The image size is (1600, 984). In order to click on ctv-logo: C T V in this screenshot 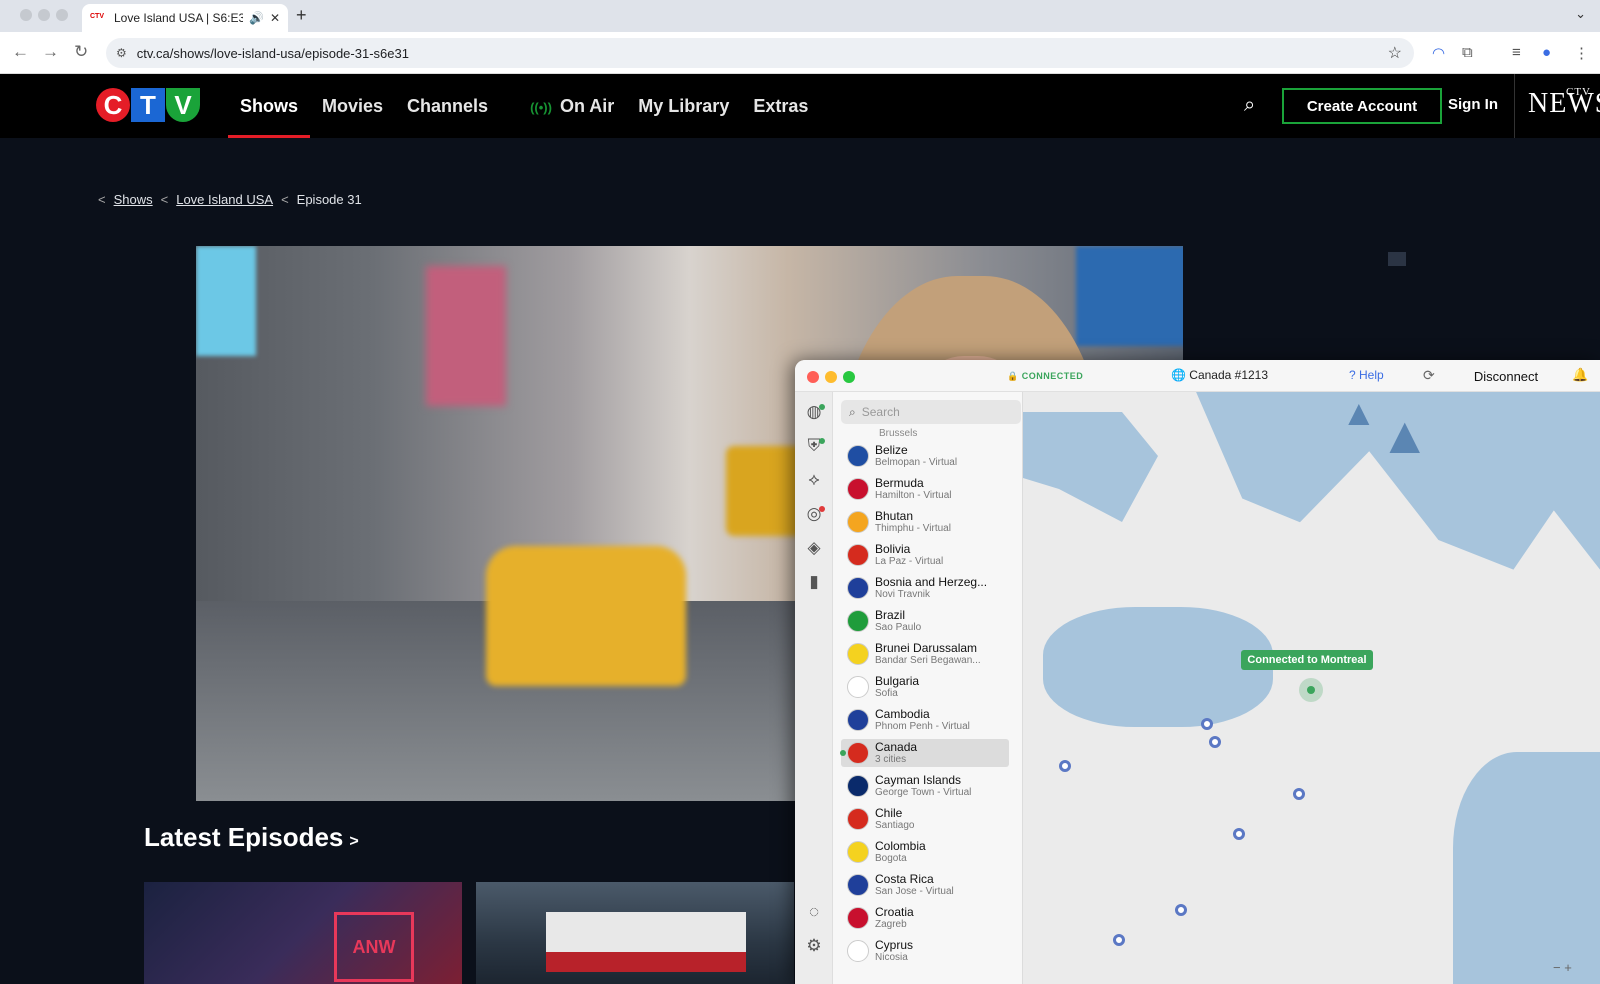, I will do `click(148, 105)`.